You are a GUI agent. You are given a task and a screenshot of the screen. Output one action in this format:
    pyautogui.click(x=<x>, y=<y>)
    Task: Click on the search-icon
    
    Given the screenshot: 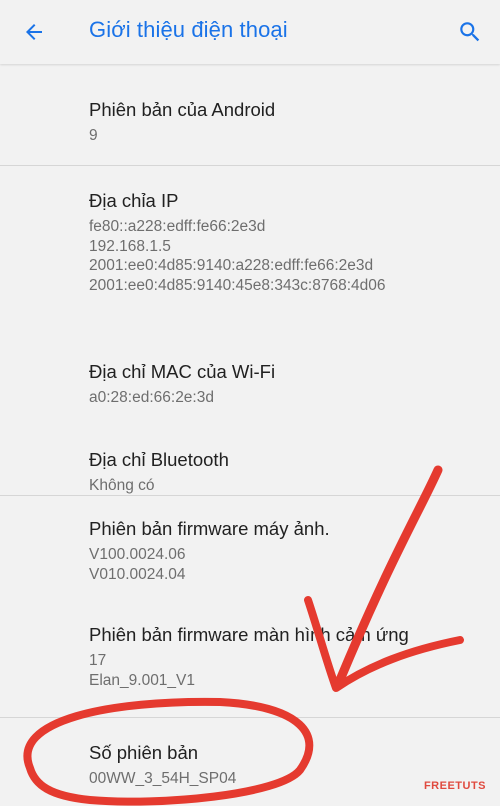 What is the action you would take?
    pyautogui.click(x=470, y=32)
    